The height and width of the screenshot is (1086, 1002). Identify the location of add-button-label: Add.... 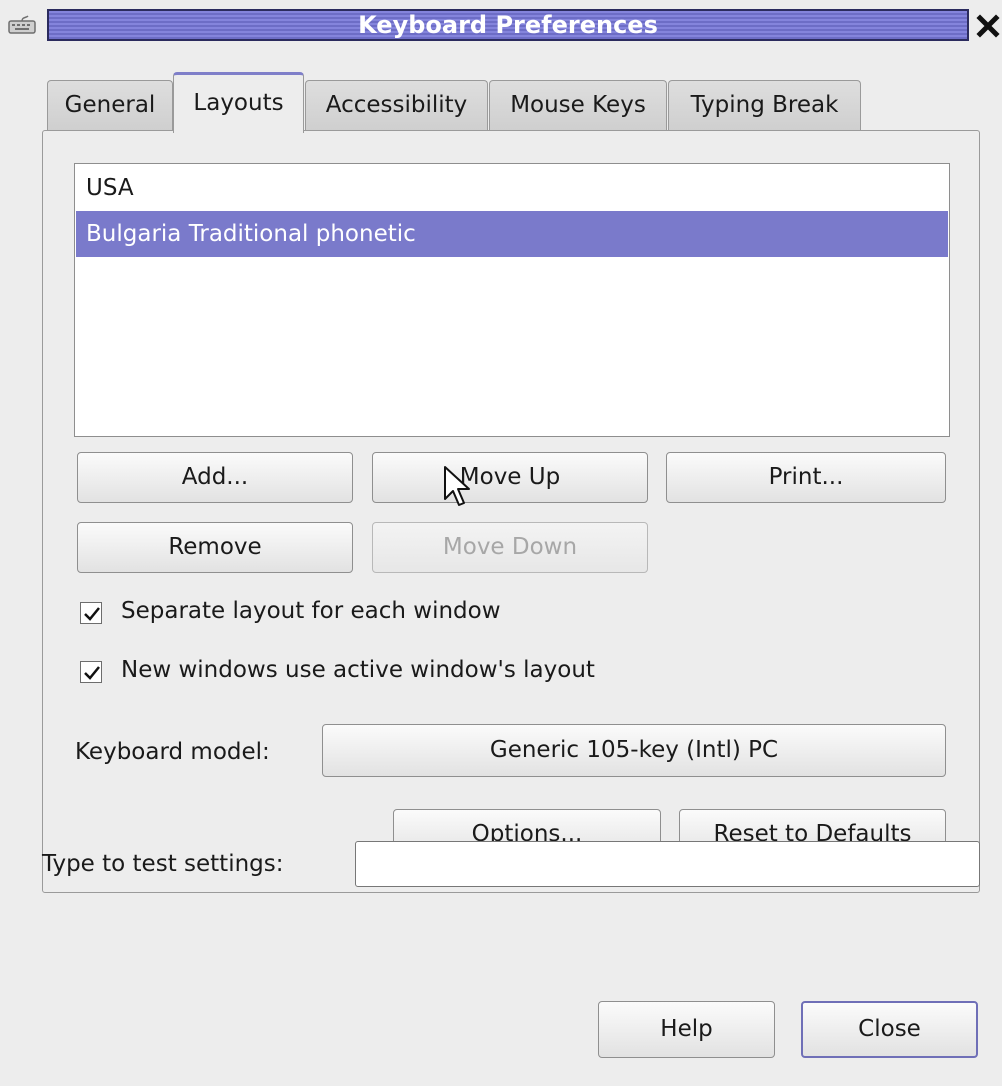
(215, 477).